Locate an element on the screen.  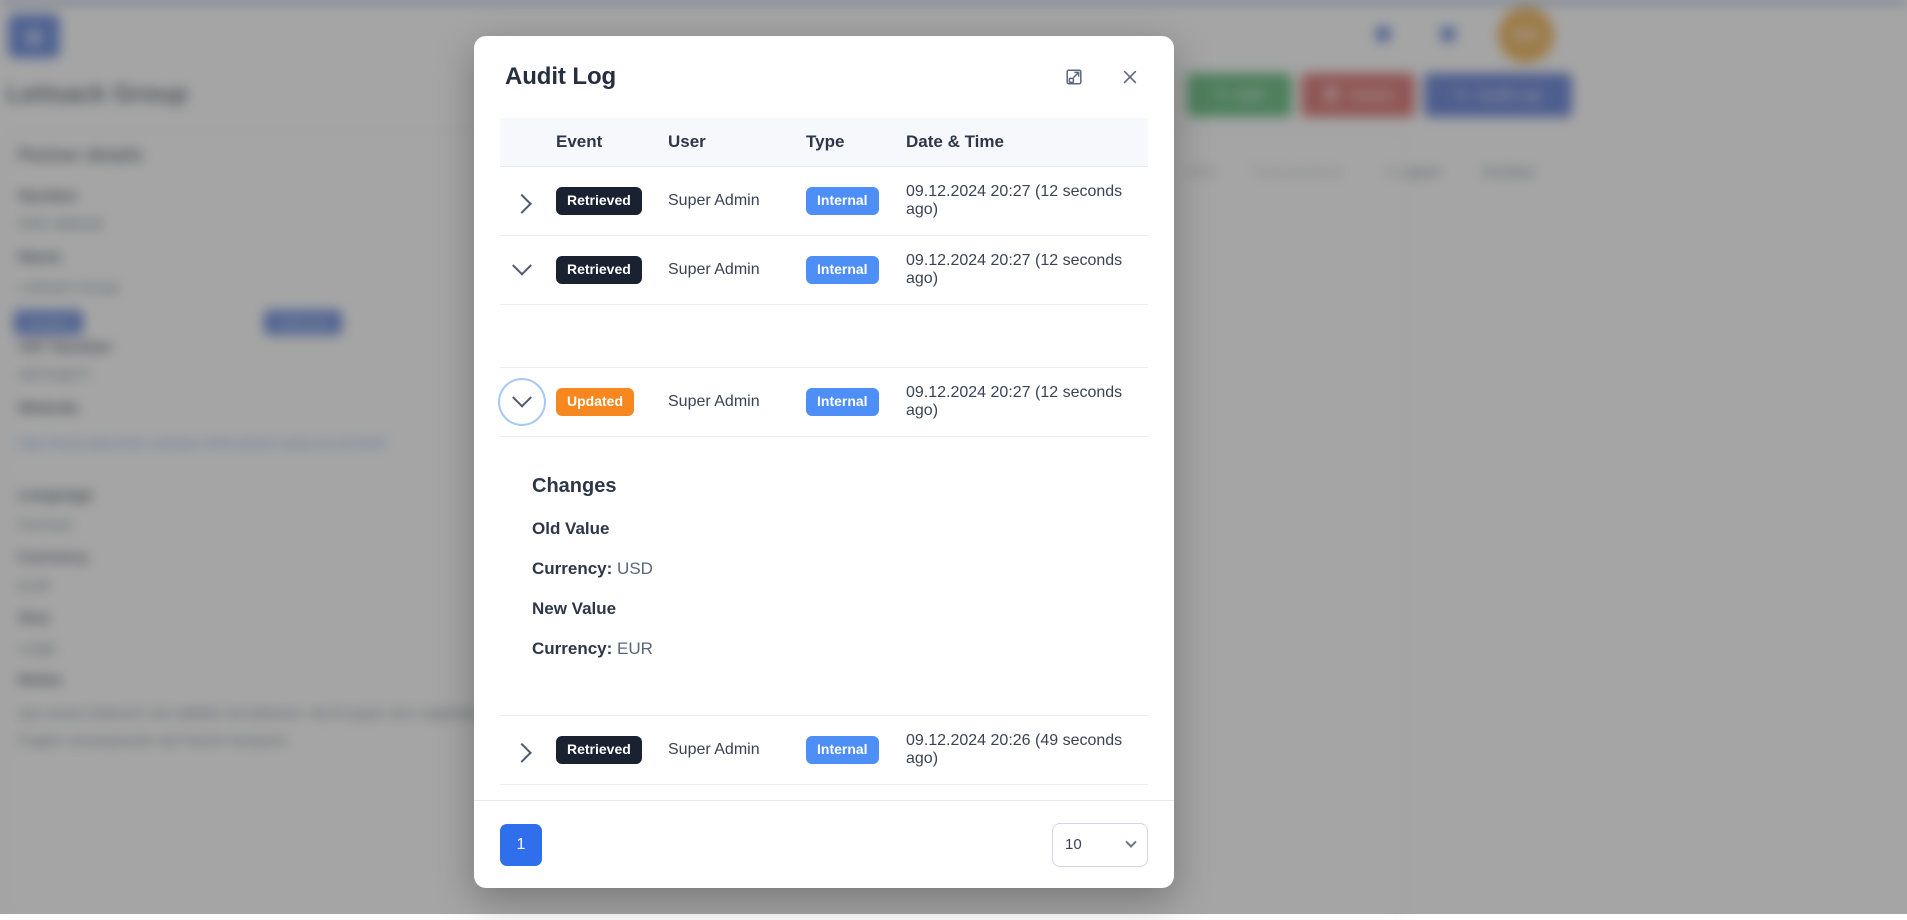
pagination: 1 is located at coordinates (521, 845).